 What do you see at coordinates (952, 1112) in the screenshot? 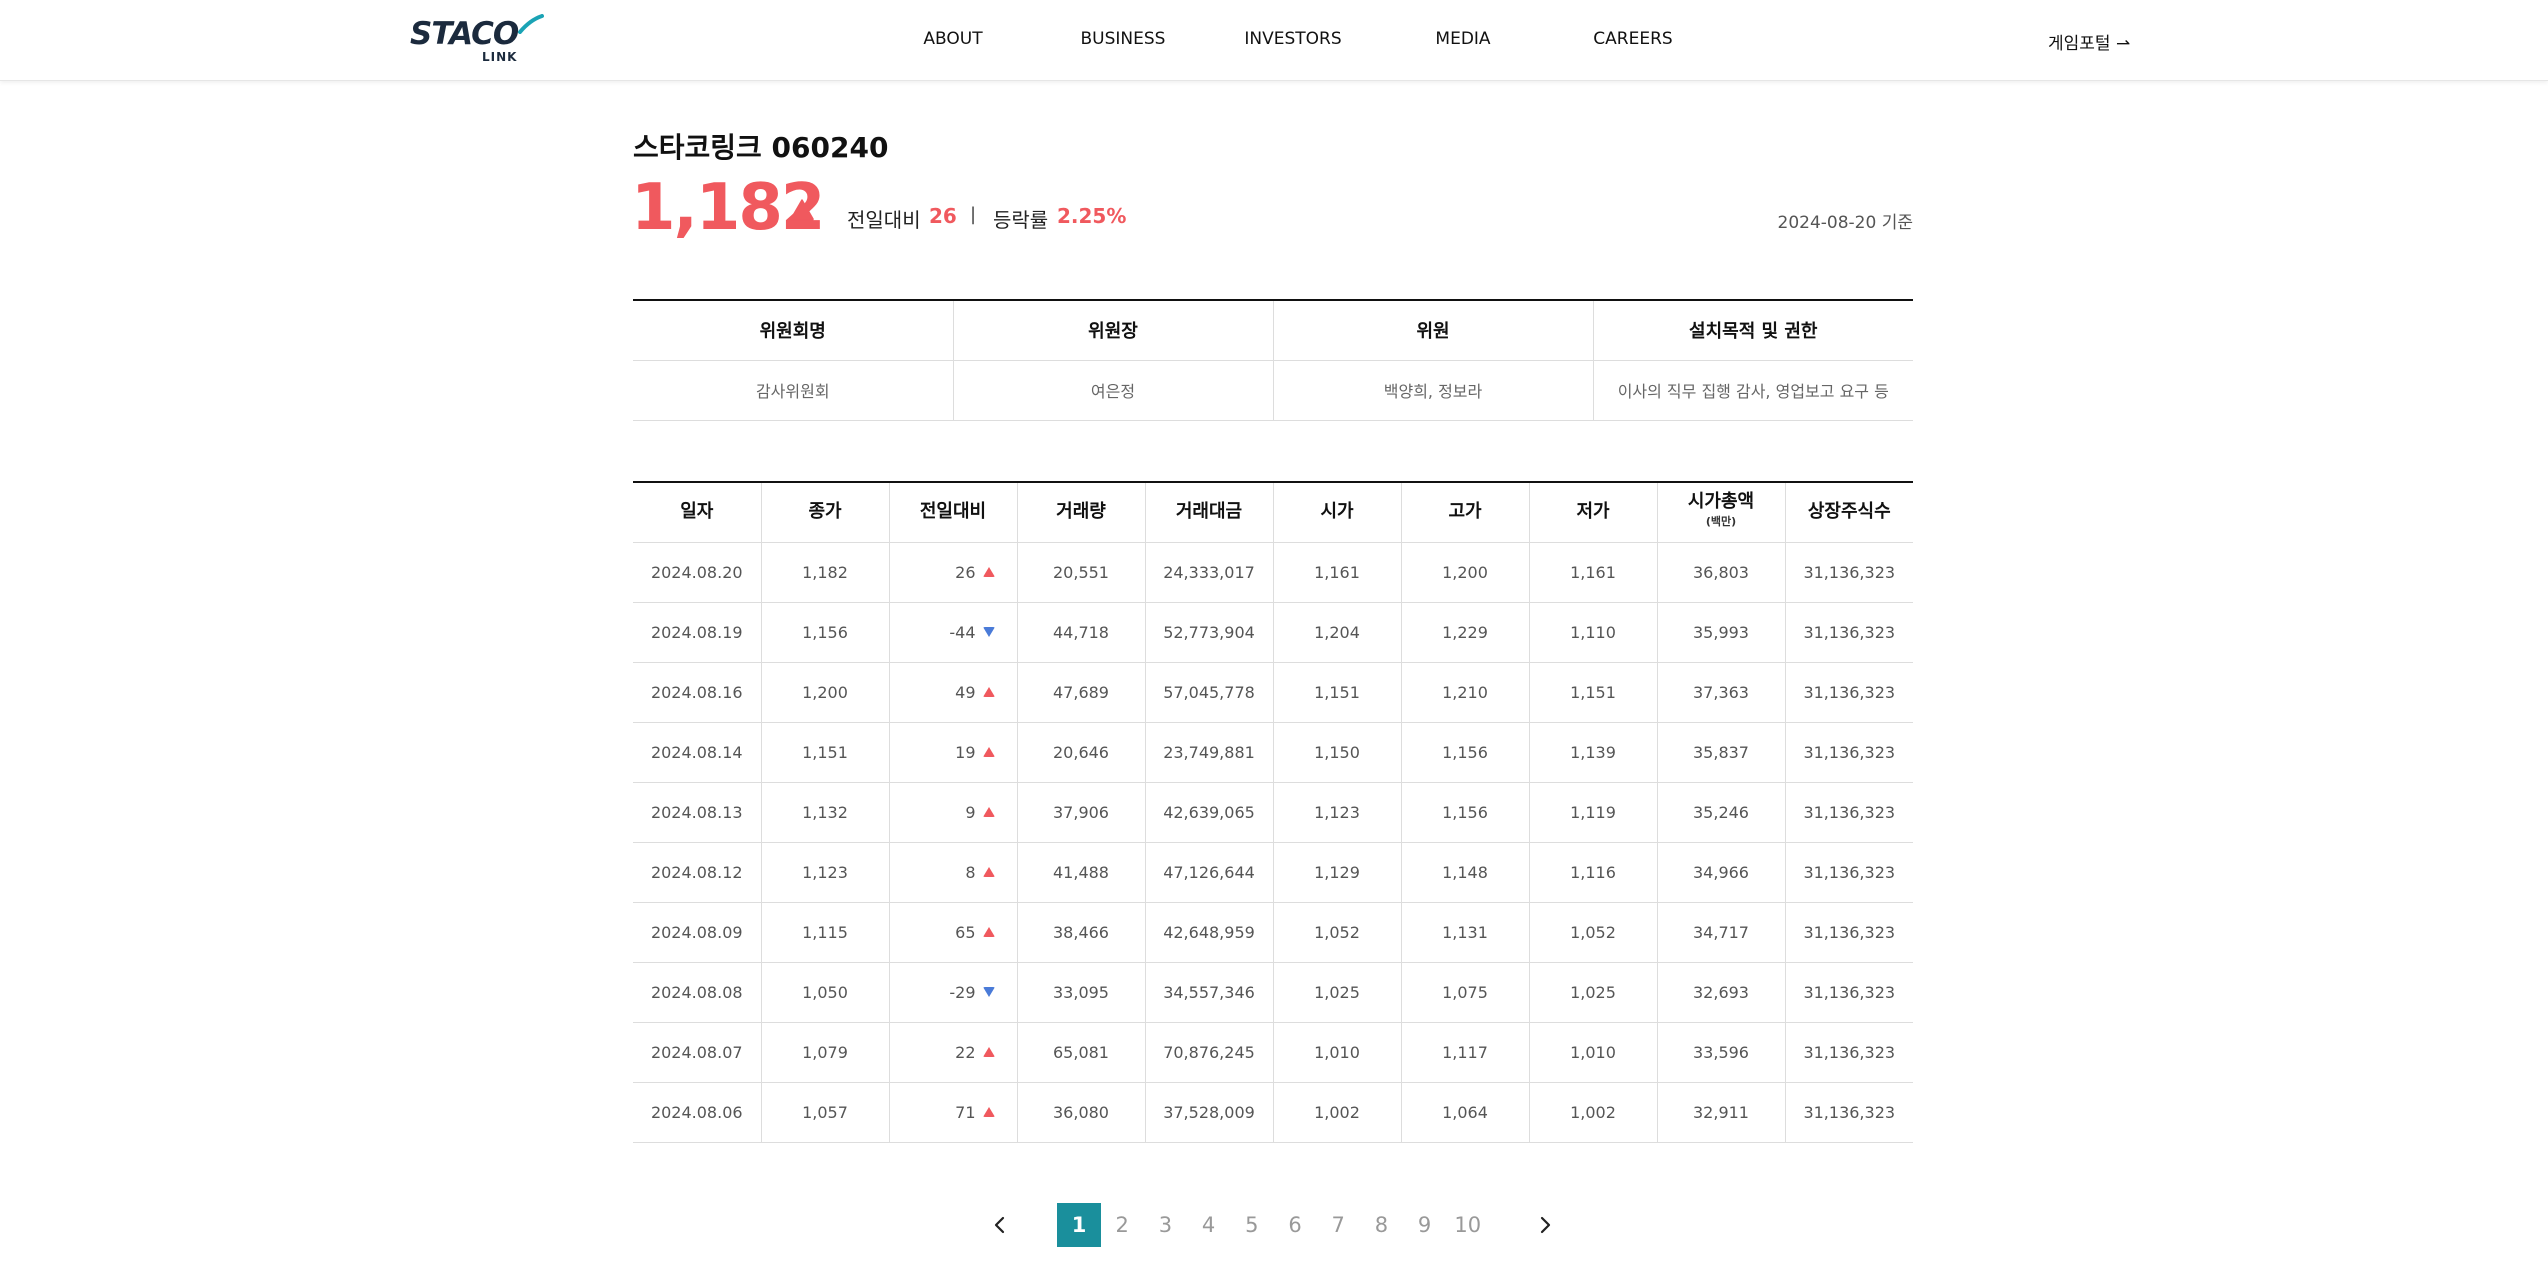
I see `cell-change: 71` at bounding box center [952, 1112].